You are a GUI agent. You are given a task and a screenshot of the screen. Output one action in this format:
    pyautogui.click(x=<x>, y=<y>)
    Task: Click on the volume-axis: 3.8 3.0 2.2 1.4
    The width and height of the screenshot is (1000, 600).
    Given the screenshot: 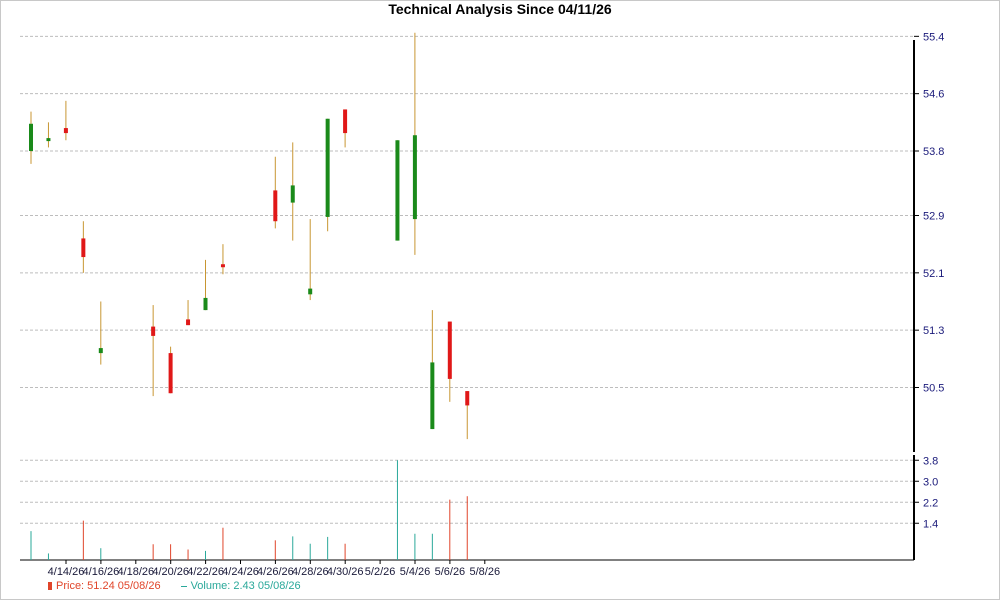 What is the action you would take?
    pyautogui.click(x=925, y=507)
    